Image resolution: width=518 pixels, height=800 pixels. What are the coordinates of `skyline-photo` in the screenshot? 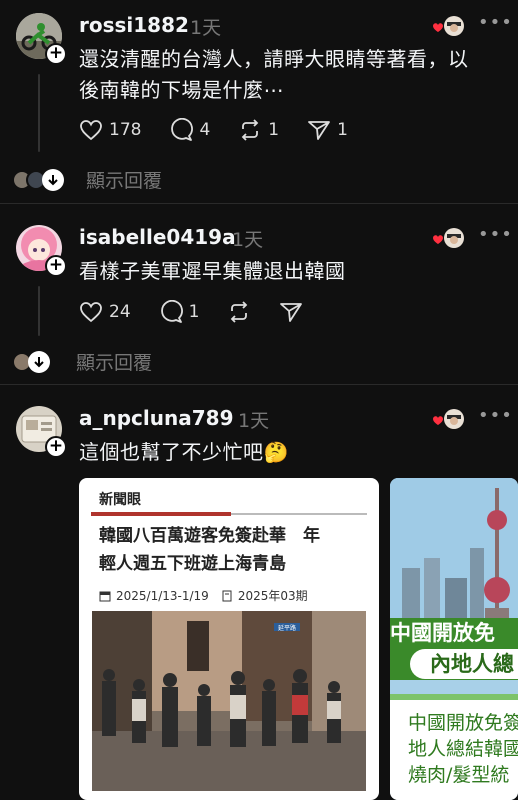 It's located at (454, 558).